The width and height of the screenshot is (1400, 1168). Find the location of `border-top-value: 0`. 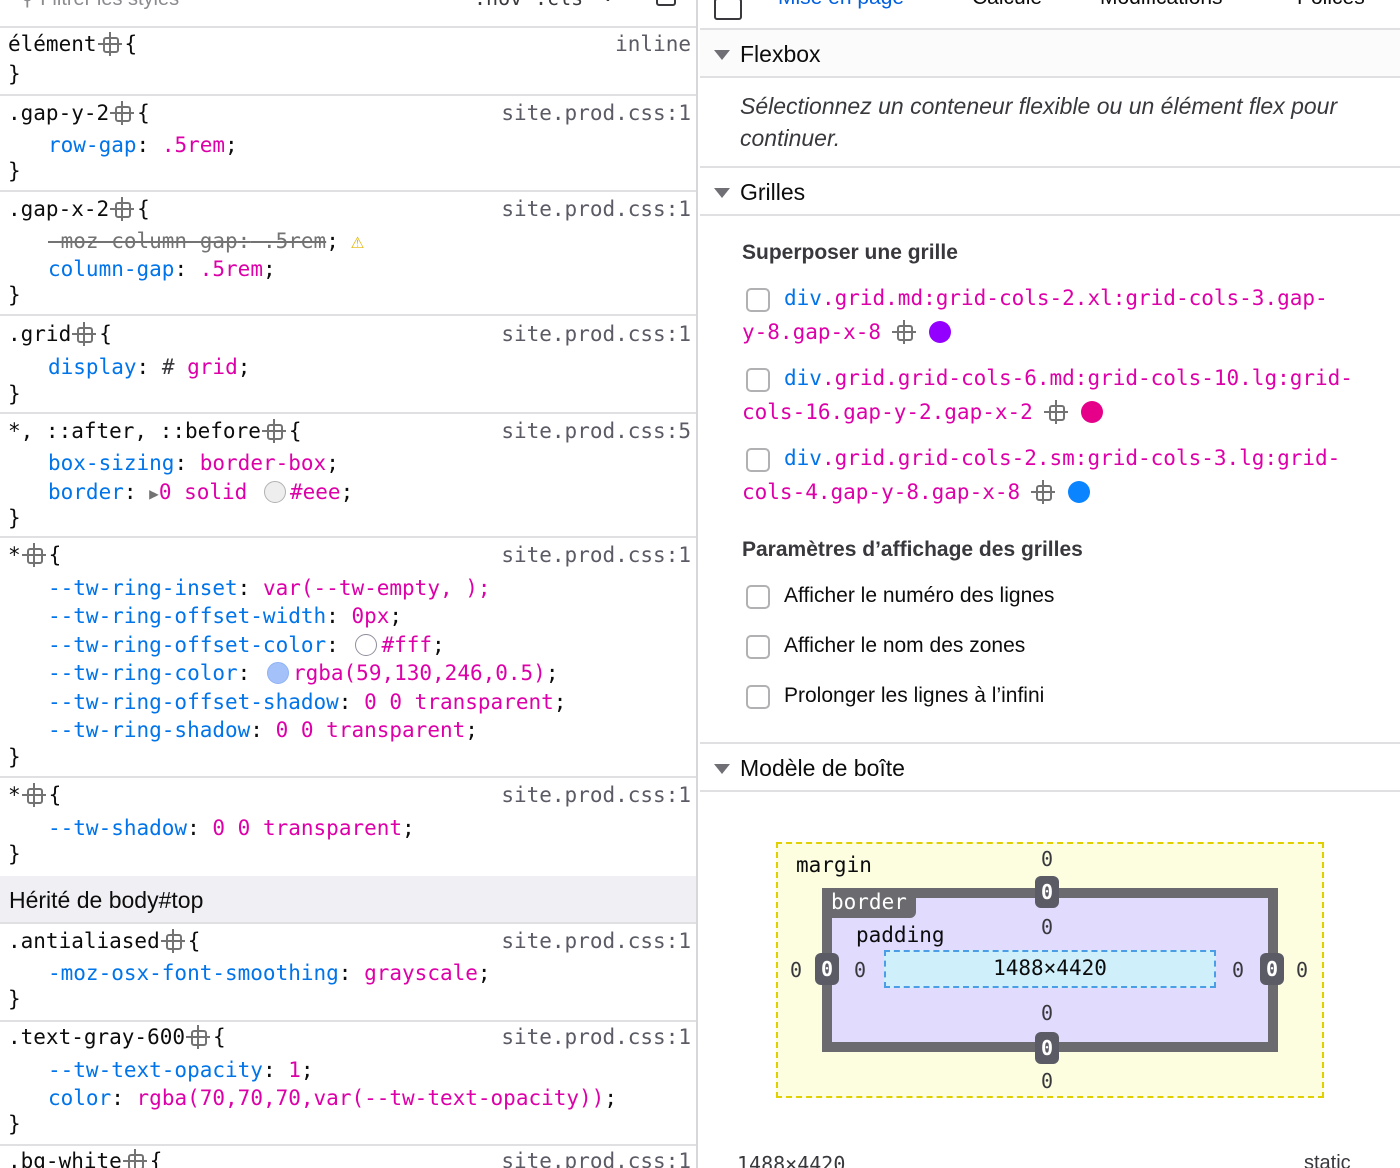

border-top-value: 0 is located at coordinates (1047, 892).